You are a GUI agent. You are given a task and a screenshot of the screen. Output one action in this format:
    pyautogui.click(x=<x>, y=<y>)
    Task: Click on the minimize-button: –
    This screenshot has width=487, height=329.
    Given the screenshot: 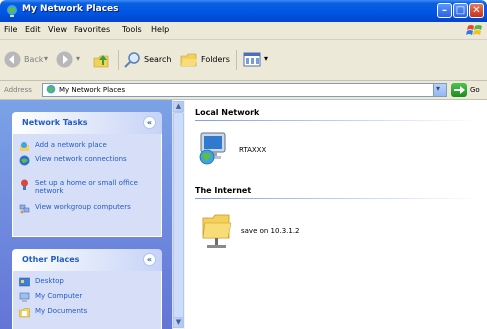 What is the action you would take?
    pyautogui.click(x=444, y=10)
    